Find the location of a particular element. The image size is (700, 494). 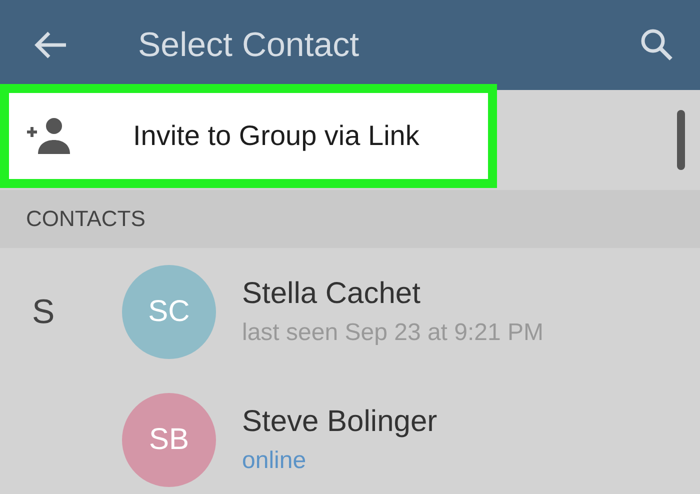

search-icon is located at coordinates (657, 45).